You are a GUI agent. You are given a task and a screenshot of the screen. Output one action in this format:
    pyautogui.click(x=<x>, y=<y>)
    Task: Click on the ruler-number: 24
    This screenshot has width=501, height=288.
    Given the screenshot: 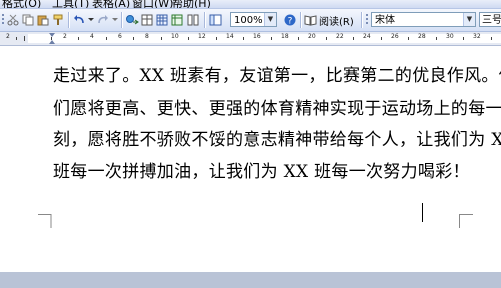 What is the action you would take?
    pyautogui.click(x=367, y=36)
    